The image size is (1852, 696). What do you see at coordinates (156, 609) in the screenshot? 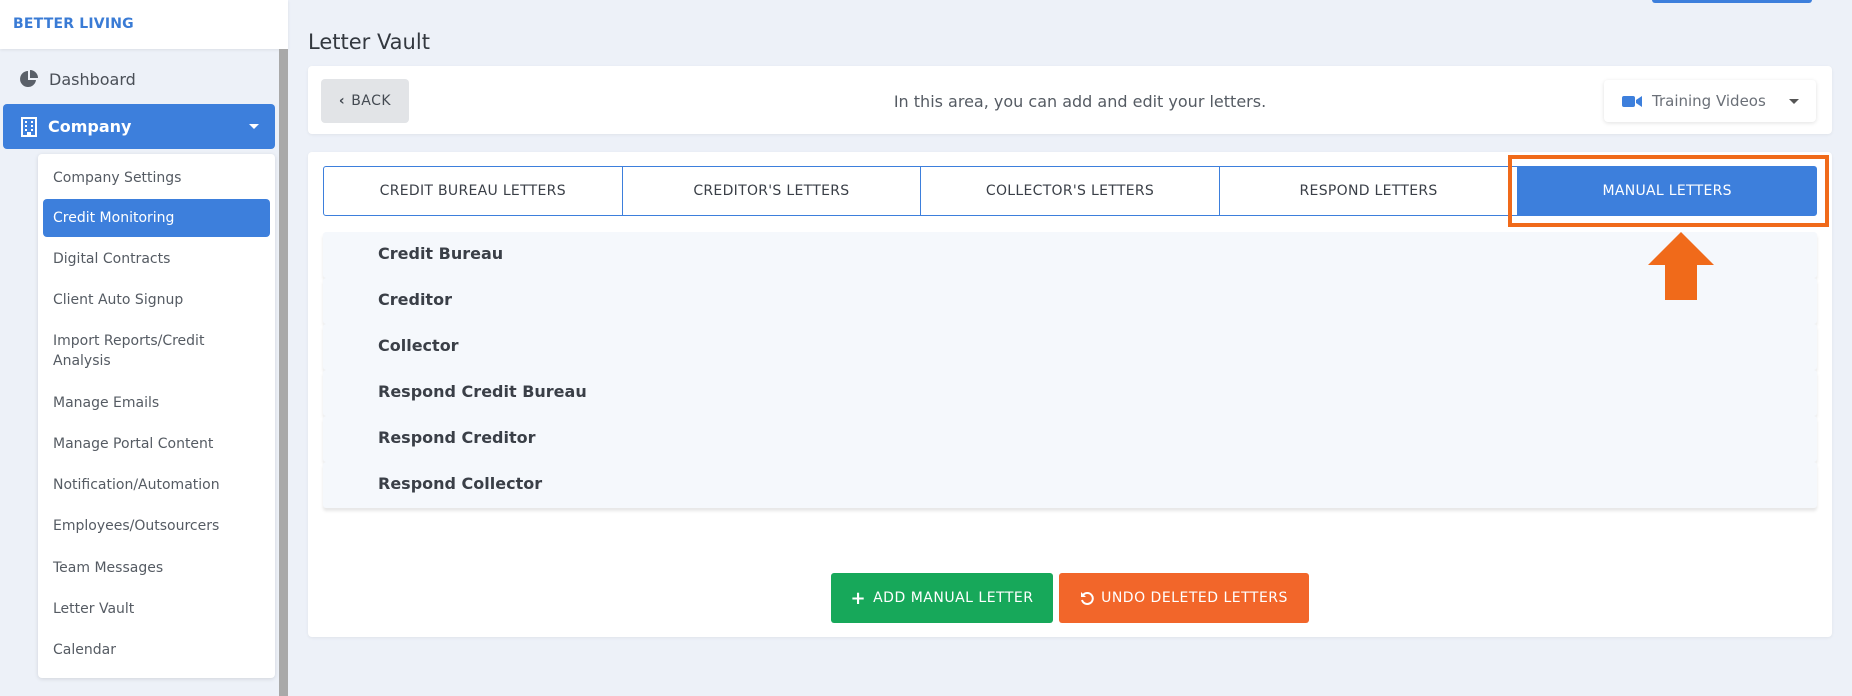
I see `sidebar-item-letter-vault: Letter Vault` at bounding box center [156, 609].